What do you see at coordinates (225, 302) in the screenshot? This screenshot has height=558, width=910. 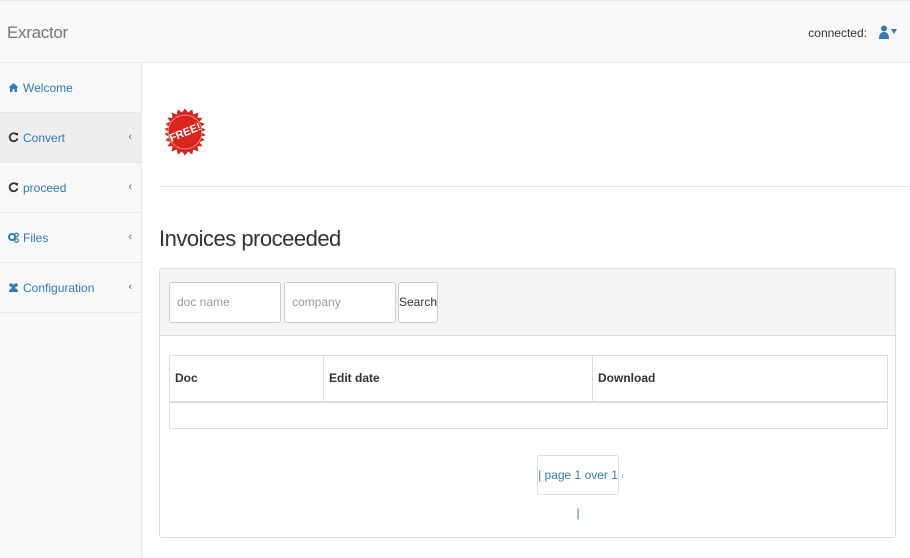 I see `doc-name-input: doc name` at bounding box center [225, 302].